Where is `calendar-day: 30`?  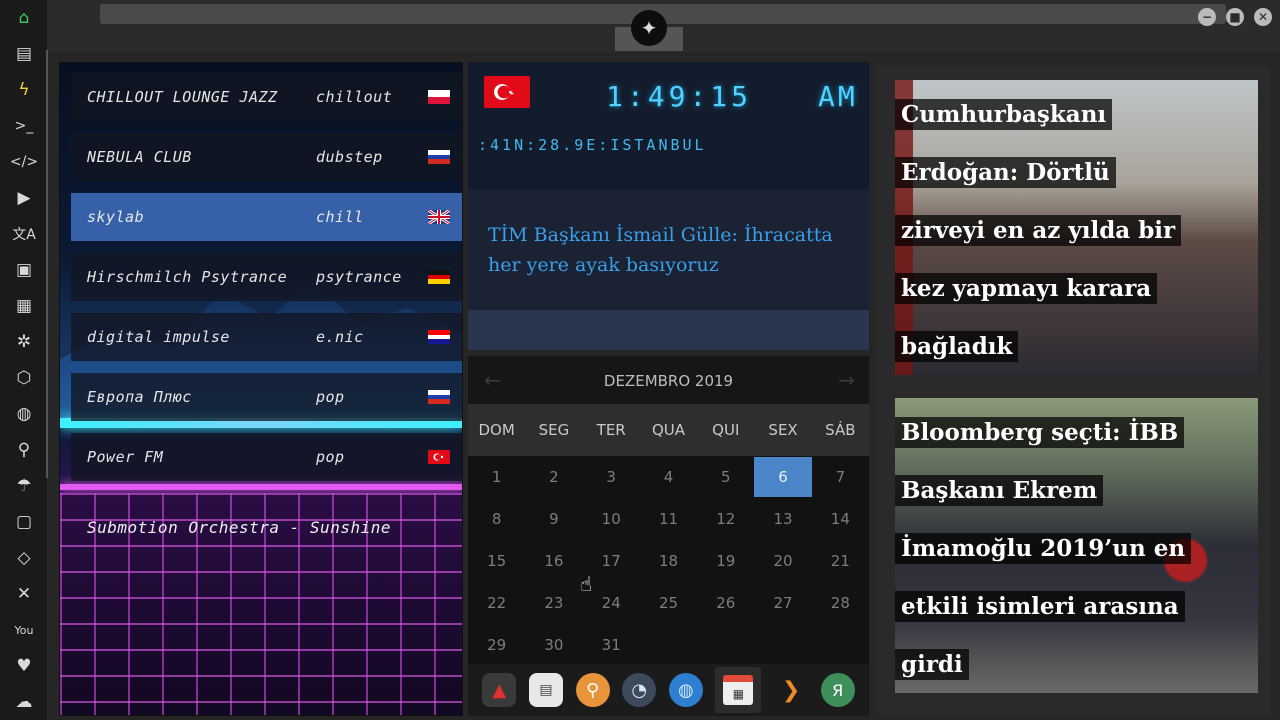 calendar-day: 30 is located at coordinates (553, 645).